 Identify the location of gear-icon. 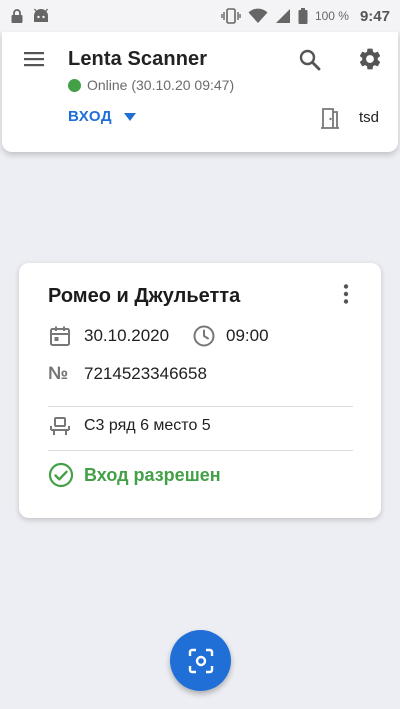
(370, 59).